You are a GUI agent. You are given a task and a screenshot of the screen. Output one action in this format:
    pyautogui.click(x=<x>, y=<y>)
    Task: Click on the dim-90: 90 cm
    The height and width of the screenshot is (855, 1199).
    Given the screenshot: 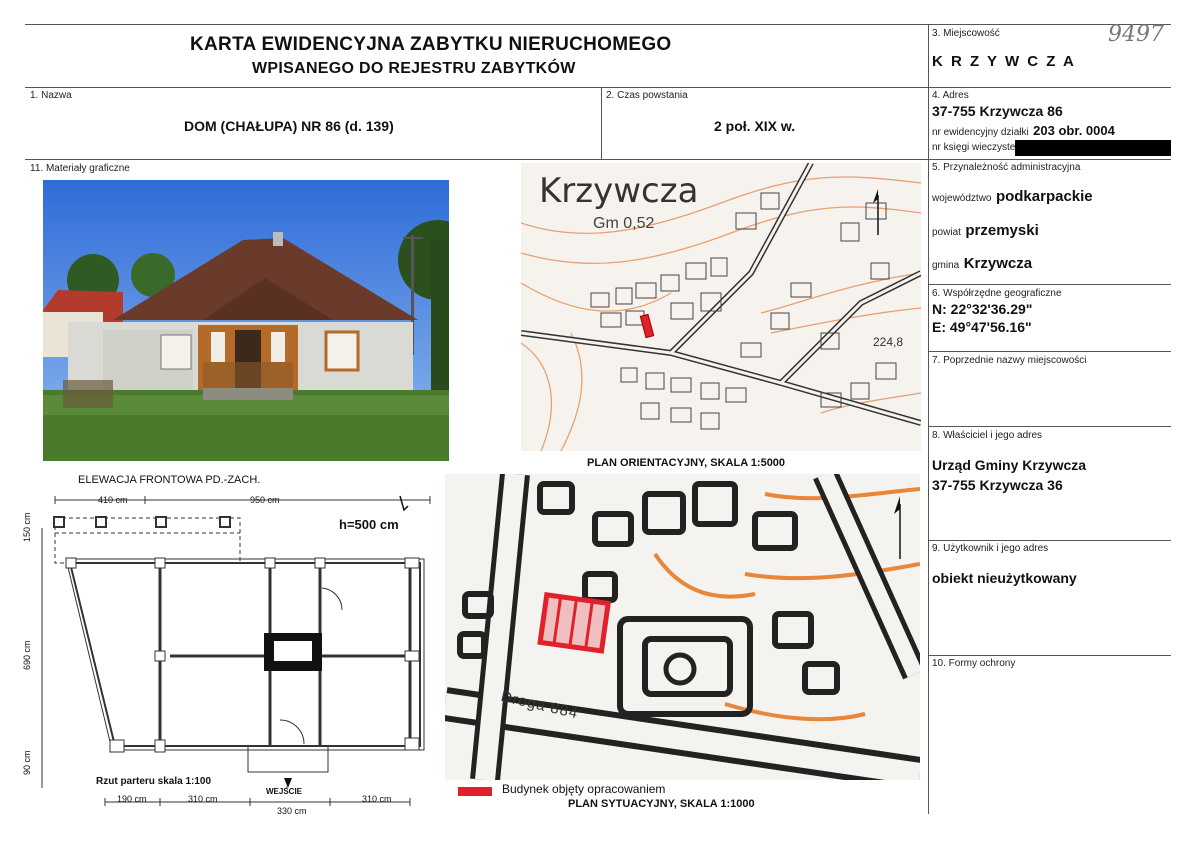 What is the action you would take?
    pyautogui.click(x=27, y=762)
    